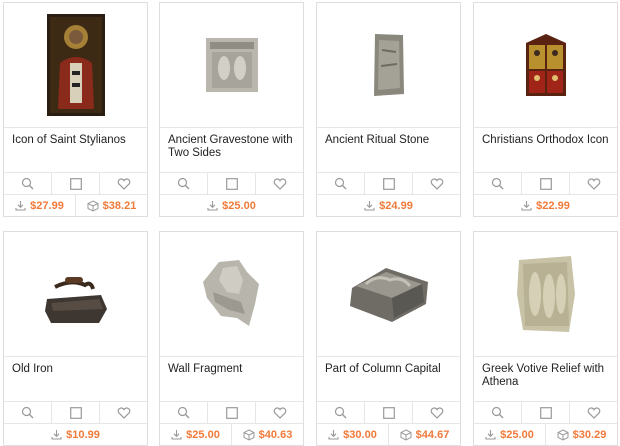  I want to click on product-title: Icon of Saint Stylianos, so click(78, 140).